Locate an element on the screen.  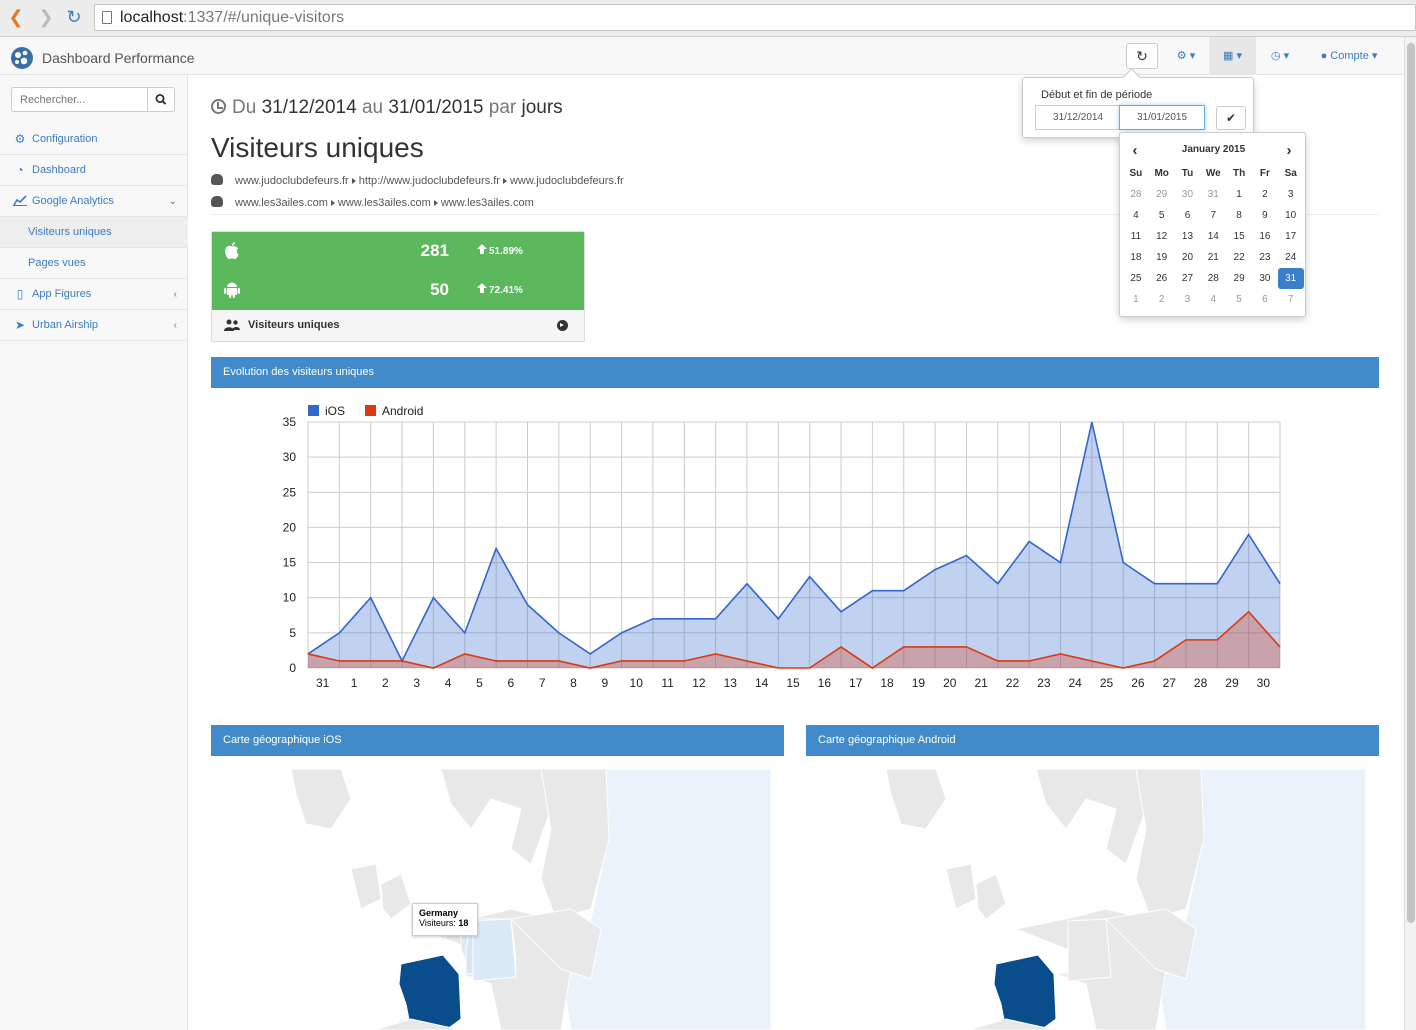
day-cell: 12 is located at coordinates (1162, 236).